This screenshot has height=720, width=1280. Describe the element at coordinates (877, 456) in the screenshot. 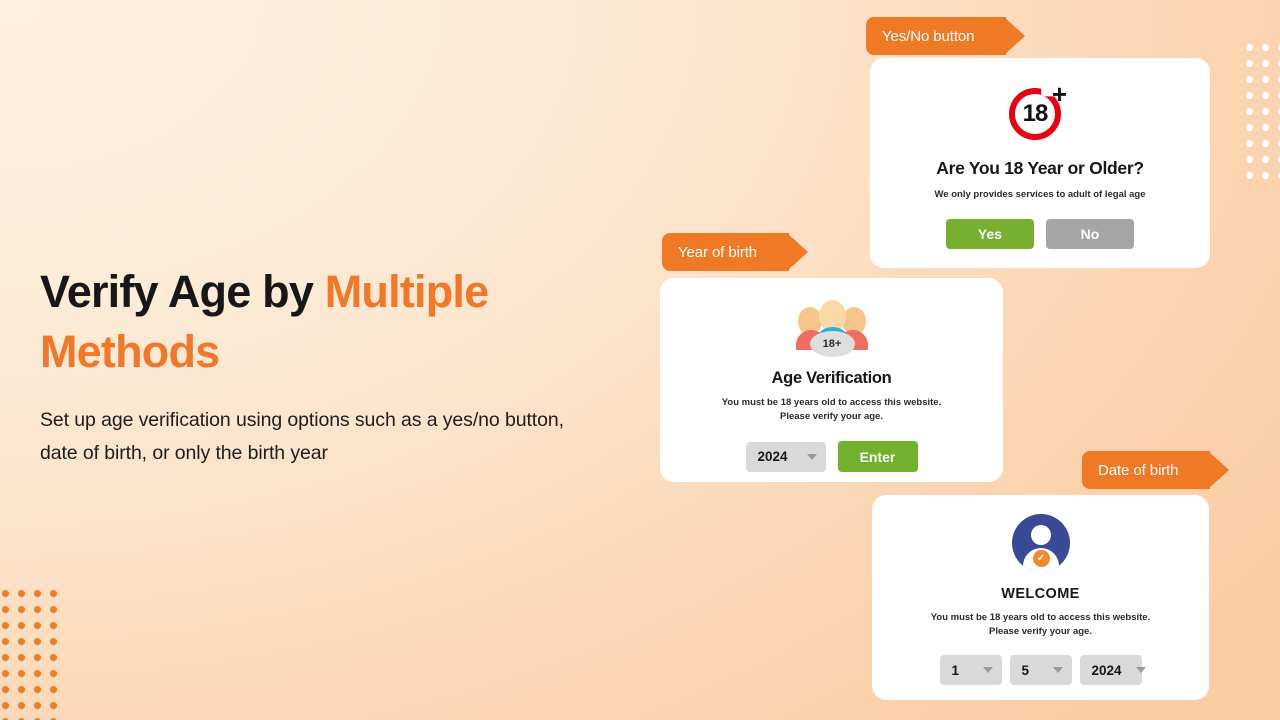

I see `enter-button: Enter` at that location.